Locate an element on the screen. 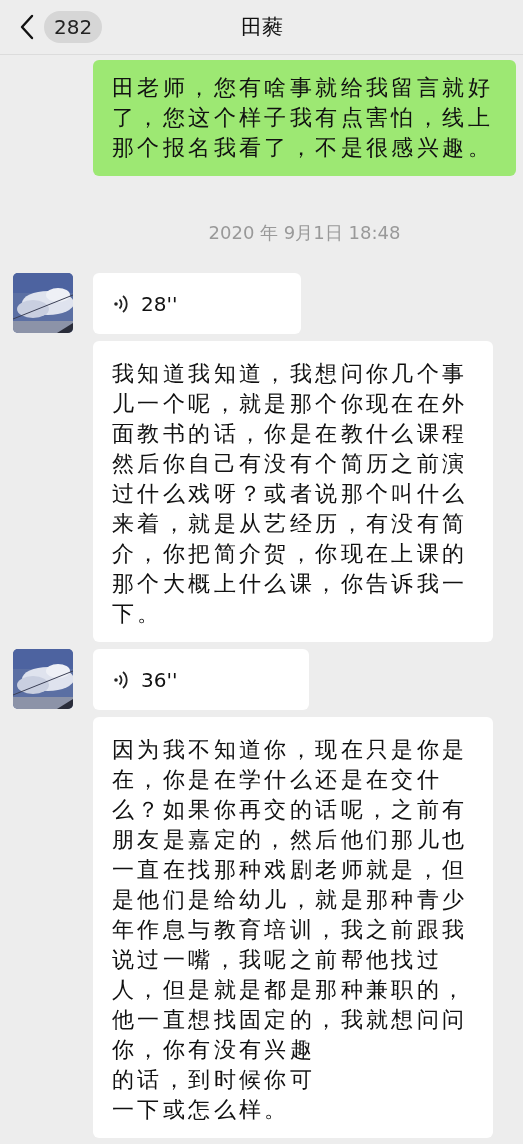 This screenshot has width=523, height=1144. chat-title: 田蕤 is located at coordinates (261, 27).